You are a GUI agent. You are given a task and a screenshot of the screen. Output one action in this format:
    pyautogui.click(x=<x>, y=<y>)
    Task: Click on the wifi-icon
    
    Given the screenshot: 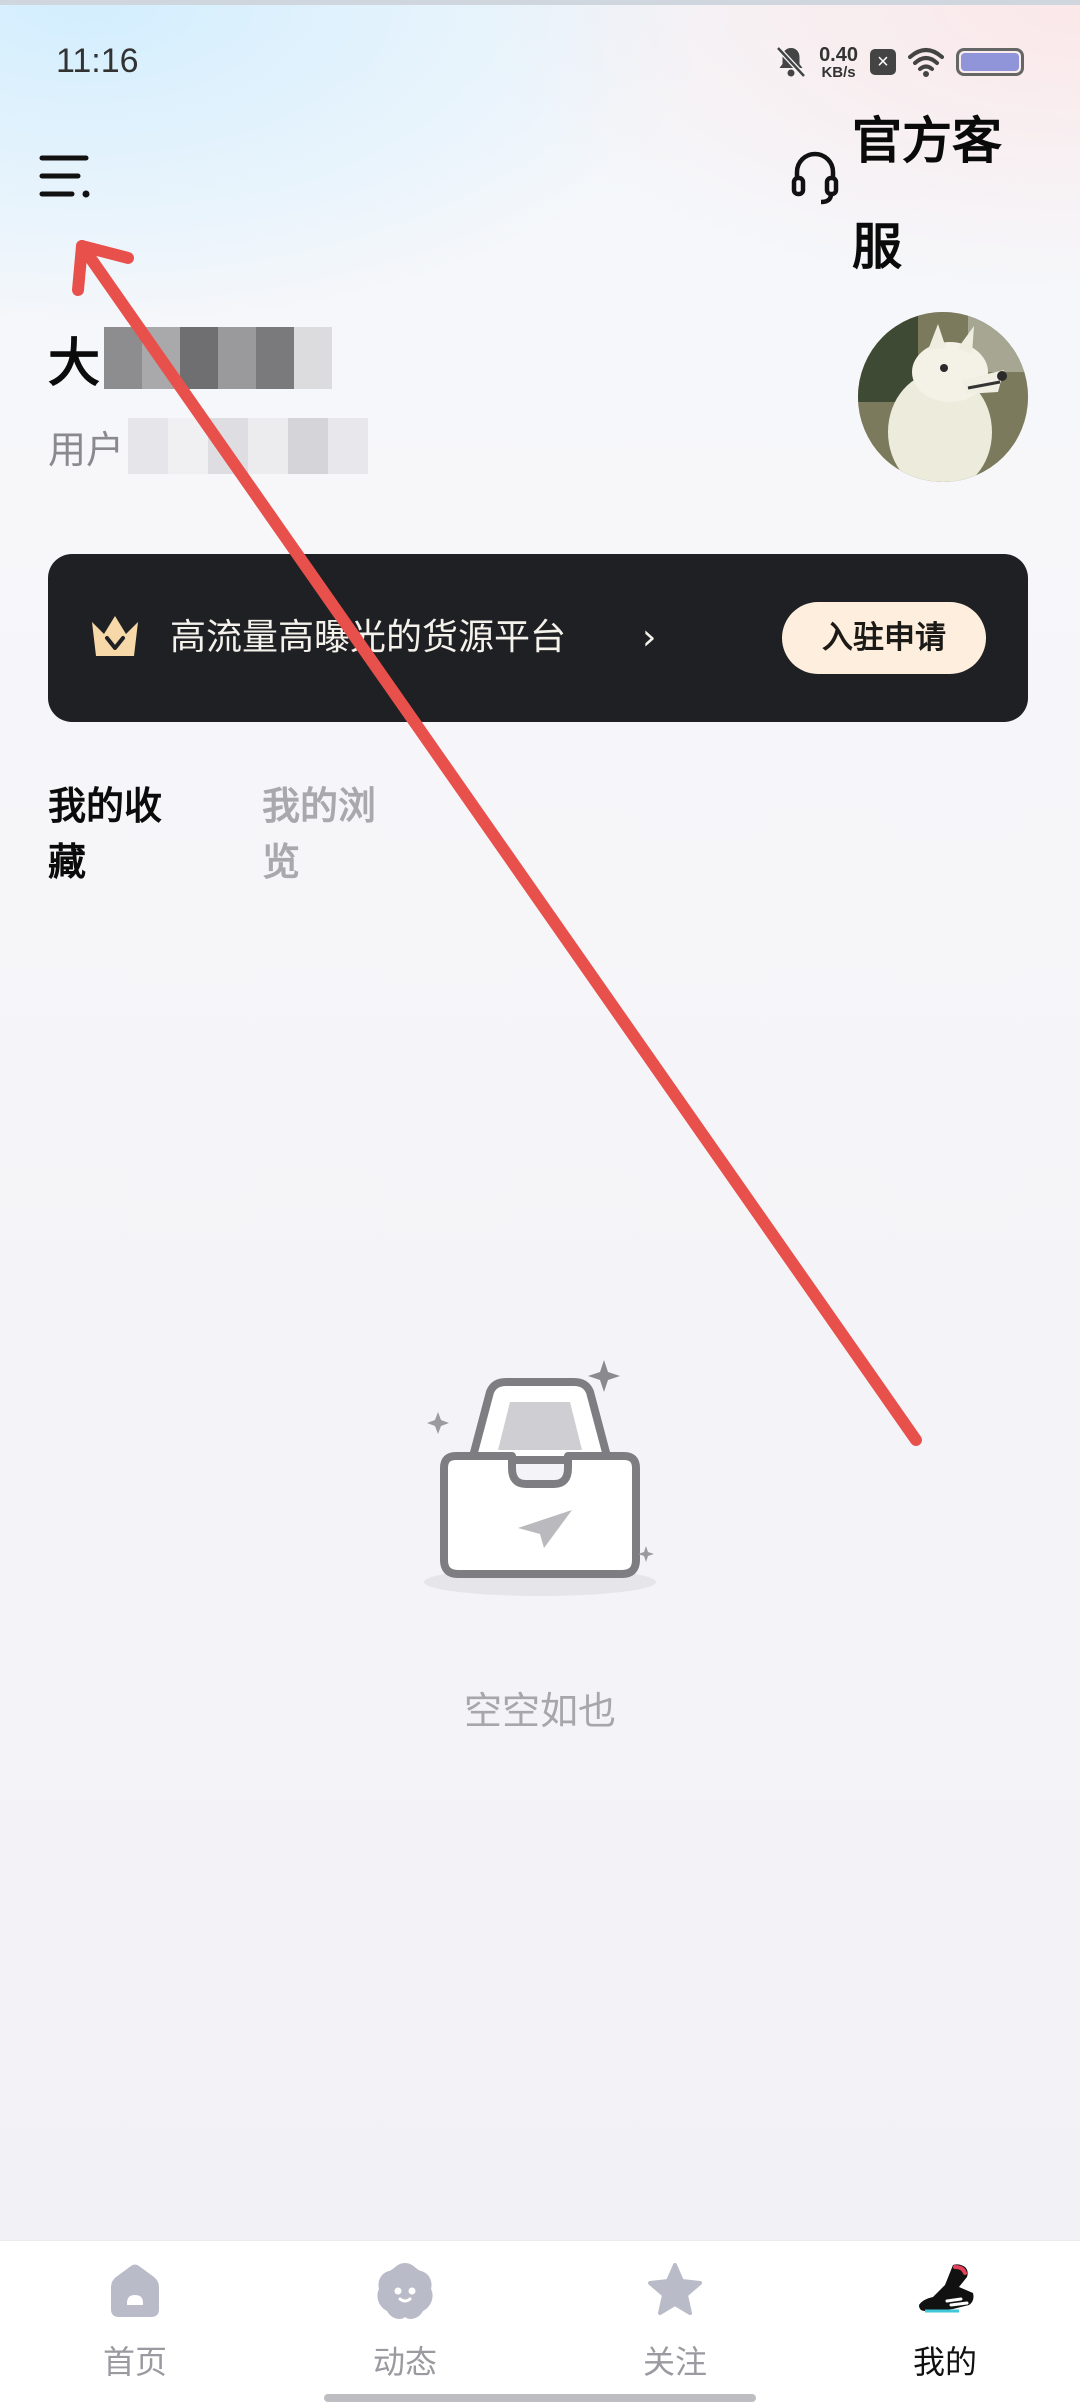 What is the action you would take?
    pyautogui.click(x=926, y=62)
    